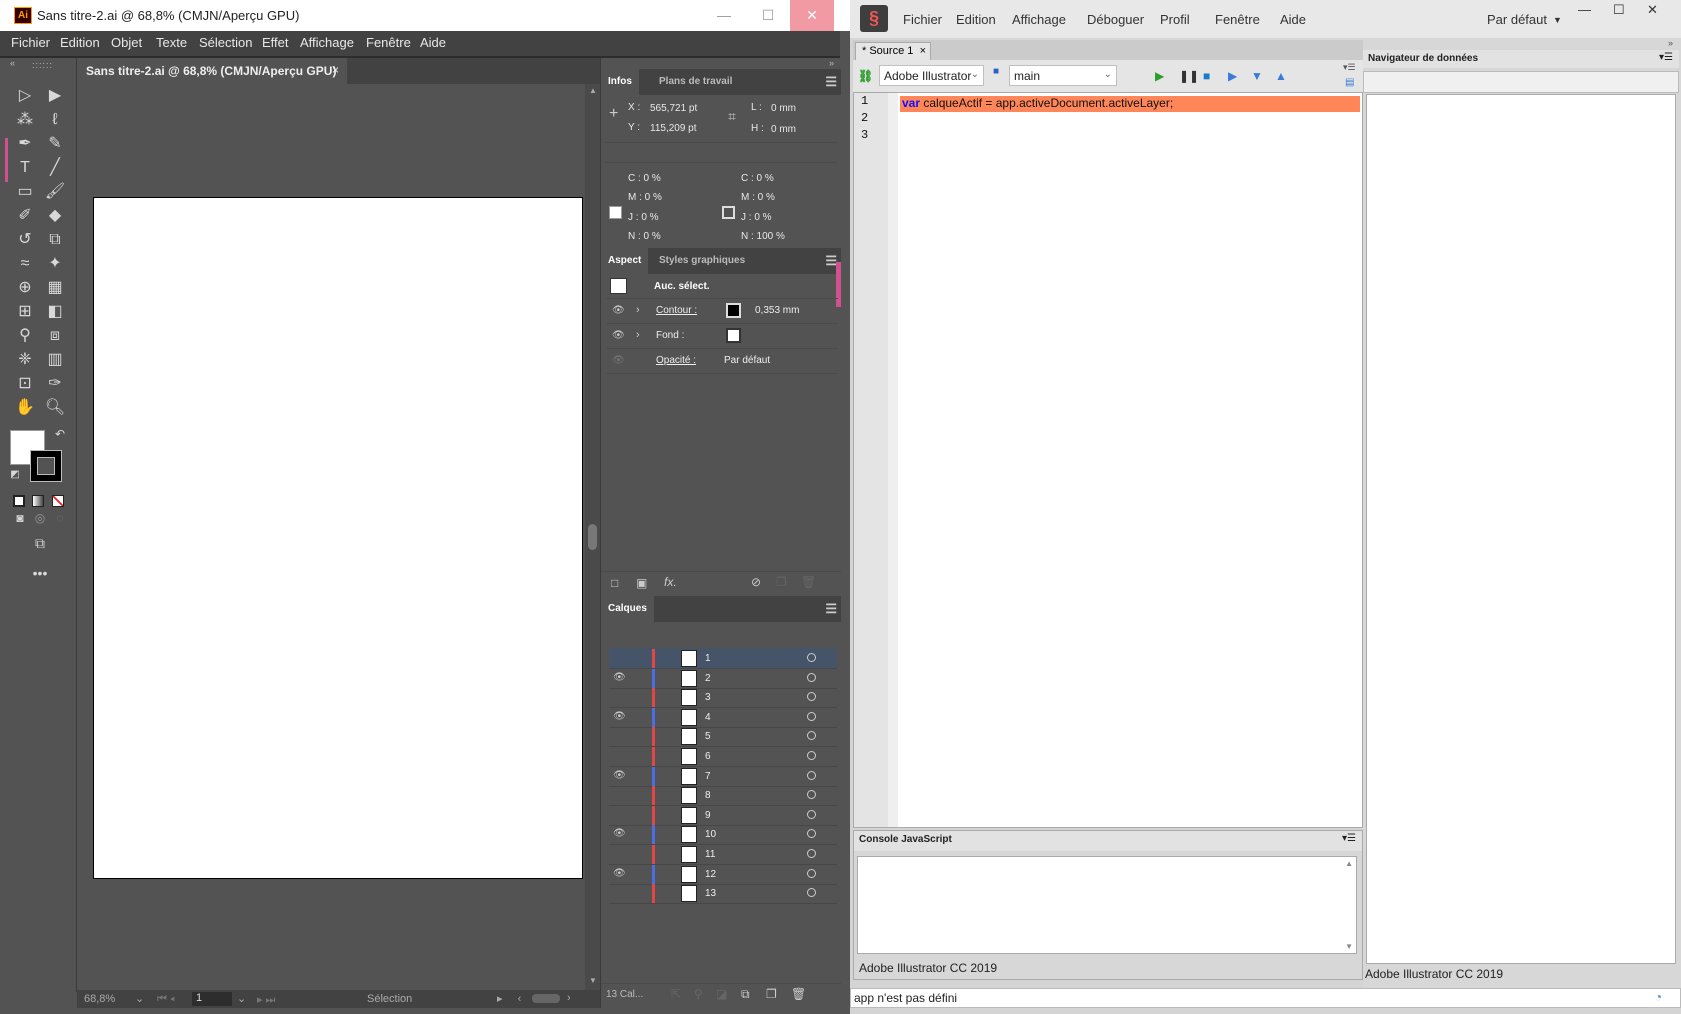  I want to click on direct-selection-tool-icon: ▶, so click(55, 96).